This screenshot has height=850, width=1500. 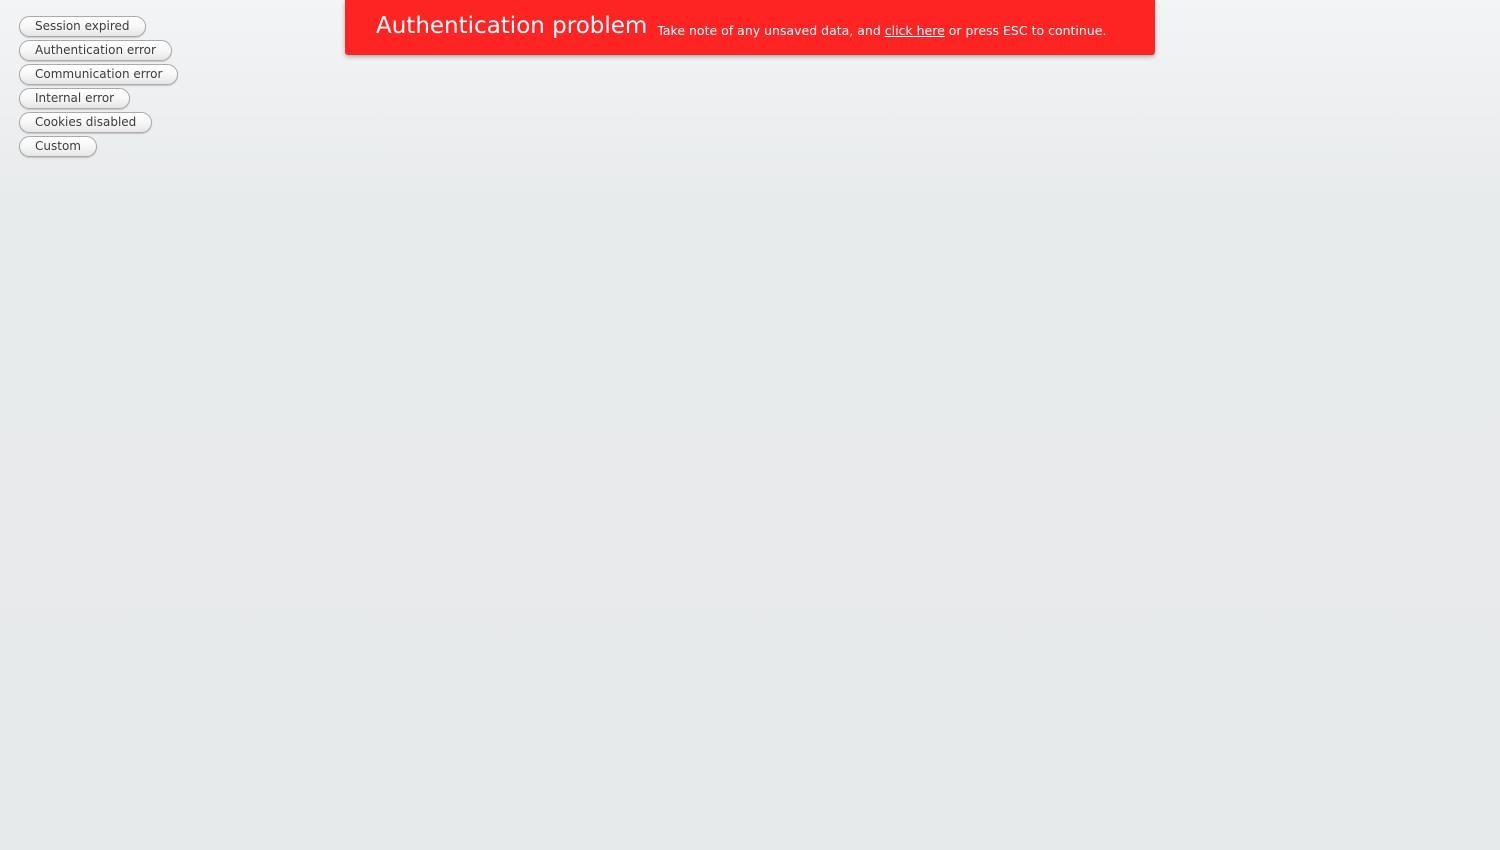 What do you see at coordinates (771, 30) in the screenshot?
I see `notification-message-prefix: Take note of any unsaved data, and` at bounding box center [771, 30].